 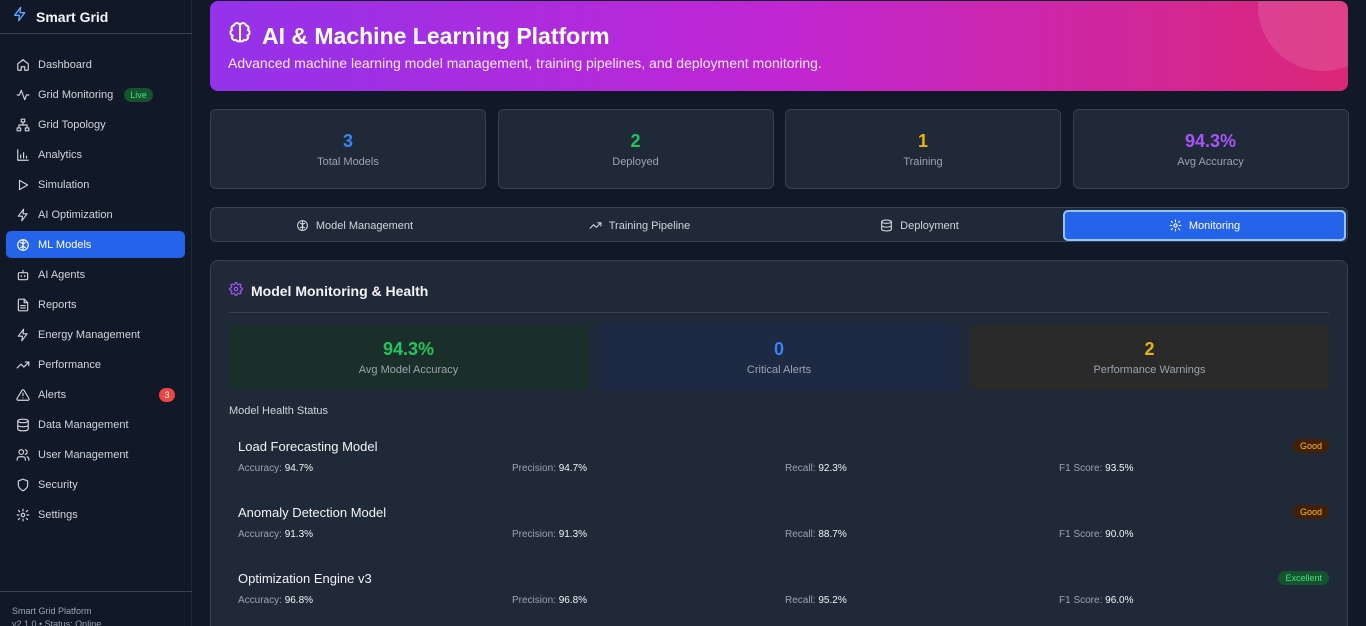 I want to click on activity-icon, so click(x=23, y=95).